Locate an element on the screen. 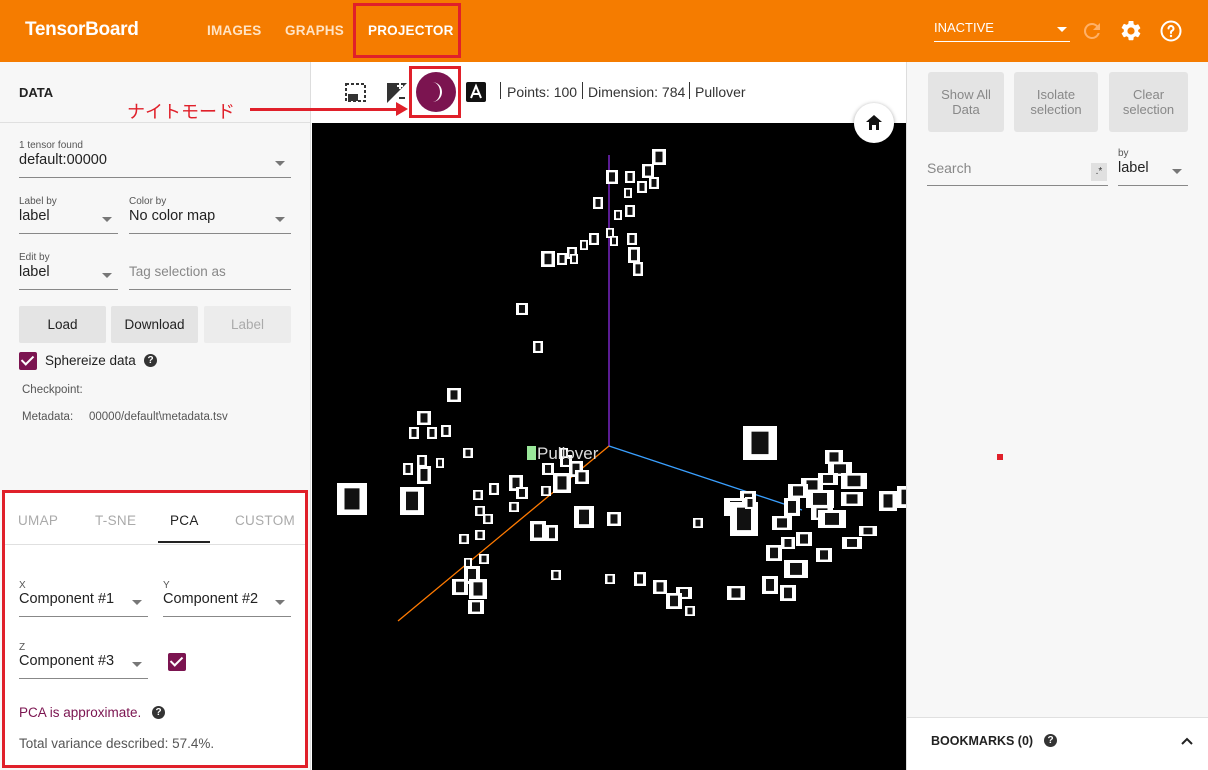  metadata-path: 00000/default\metadata.tsv is located at coordinates (158, 417).